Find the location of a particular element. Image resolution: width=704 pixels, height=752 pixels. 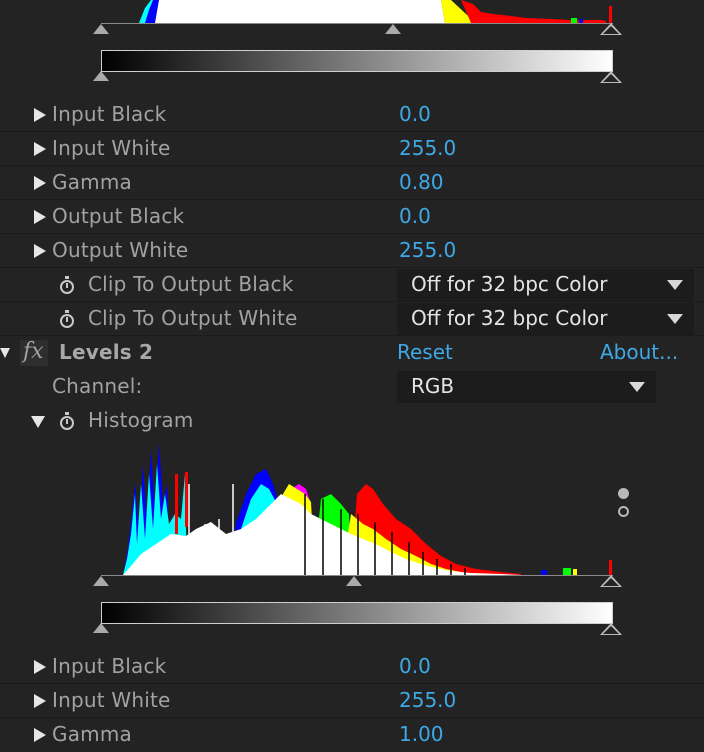

param-row-input-white-2: Input White 255.0 is located at coordinates (352, 701).